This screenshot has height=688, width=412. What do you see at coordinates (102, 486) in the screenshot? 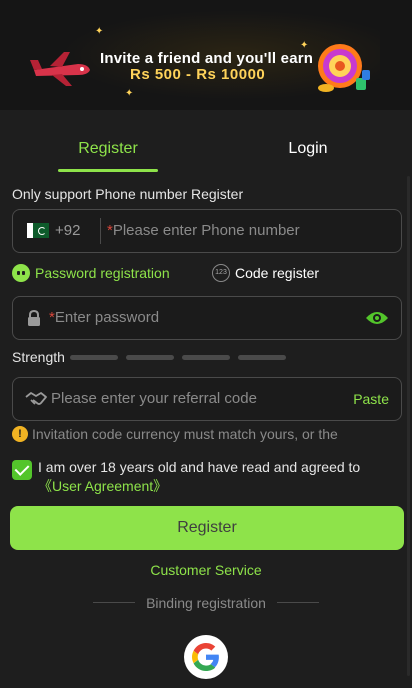
I see `user-agreement-link: 《User Agreement》` at bounding box center [102, 486].